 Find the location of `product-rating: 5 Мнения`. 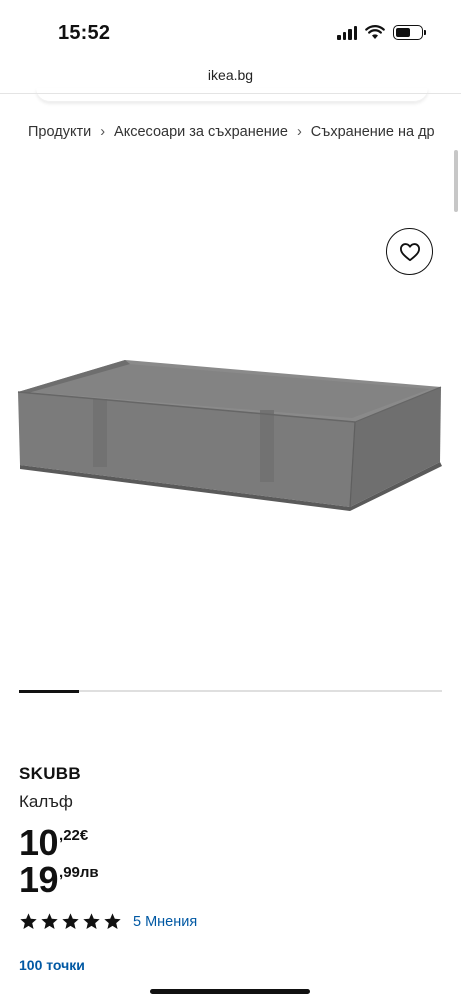

product-rating: 5 Мнения is located at coordinates (108, 921).